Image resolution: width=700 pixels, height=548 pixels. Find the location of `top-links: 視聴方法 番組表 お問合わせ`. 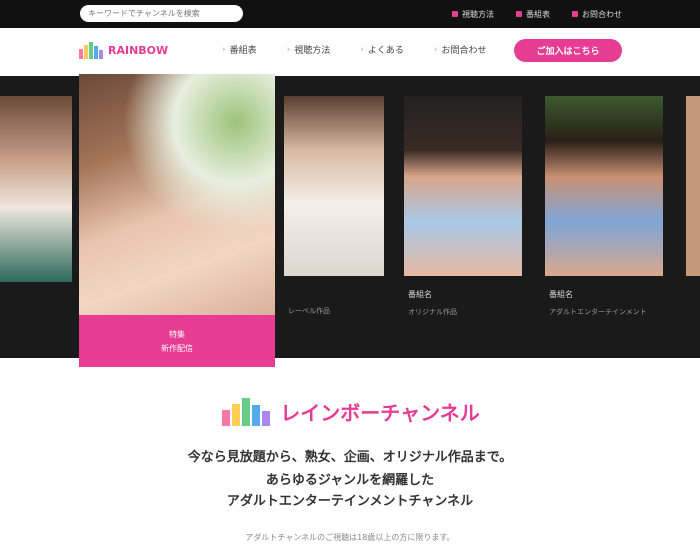

top-links: 視聴方法 番組表 お問合わせ is located at coordinates (537, 14).